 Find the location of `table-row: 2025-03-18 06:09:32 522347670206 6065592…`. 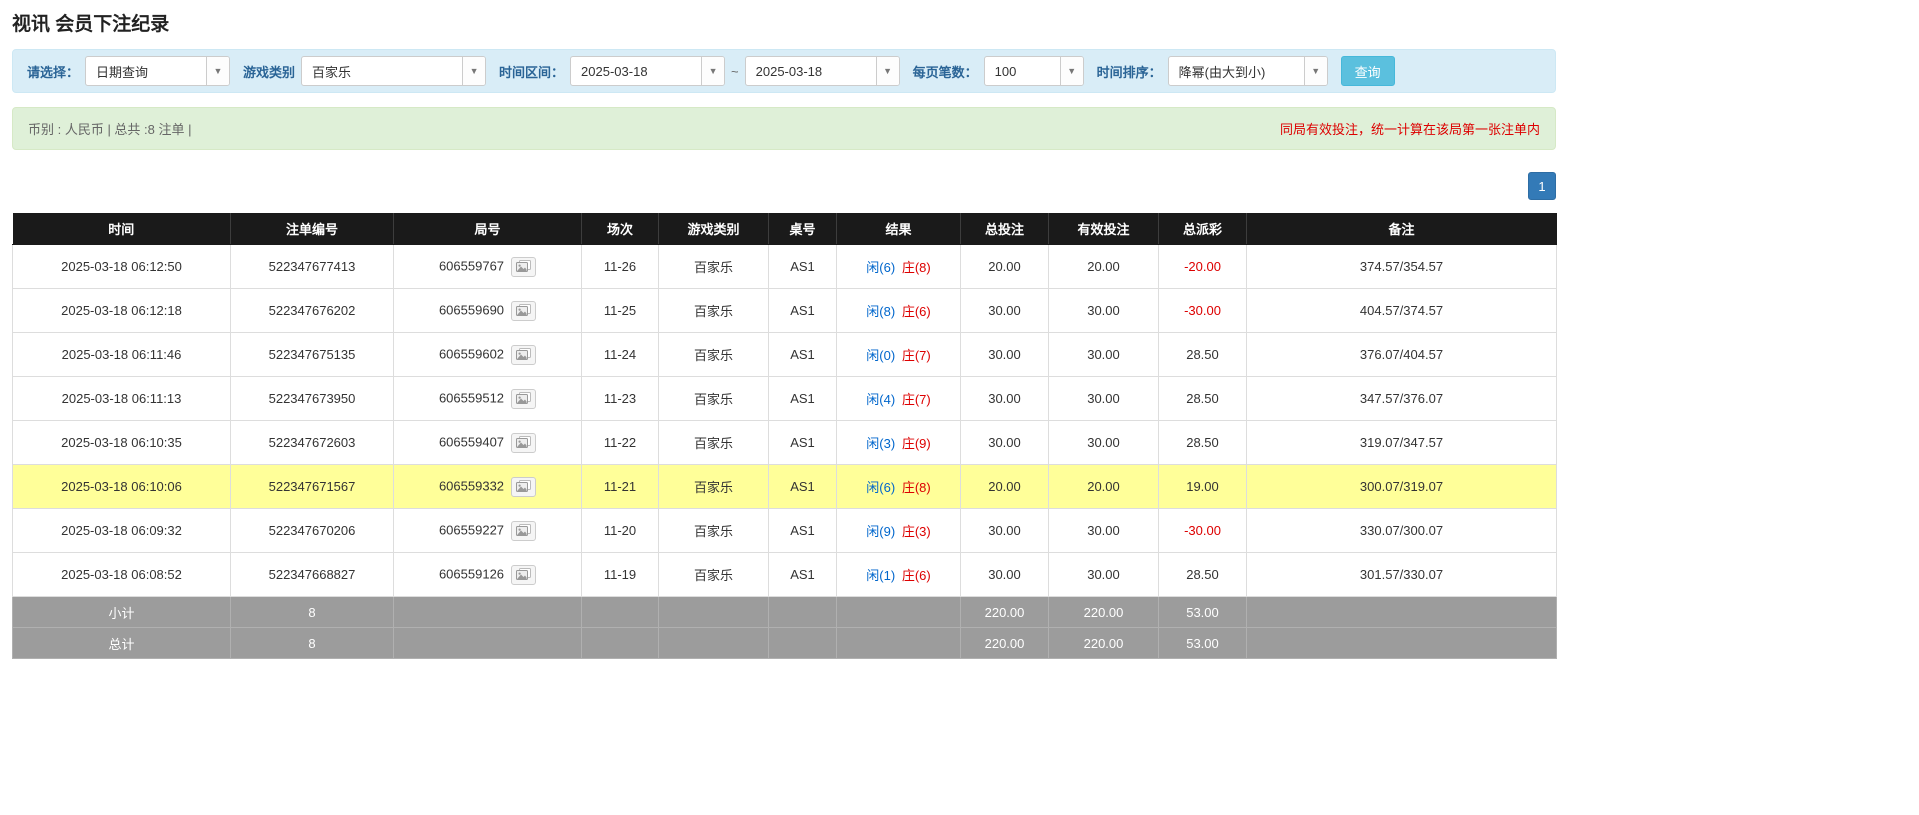

table-row: 2025-03-18 06:09:32 522347670206 6065592… is located at coordinates (784, 530).